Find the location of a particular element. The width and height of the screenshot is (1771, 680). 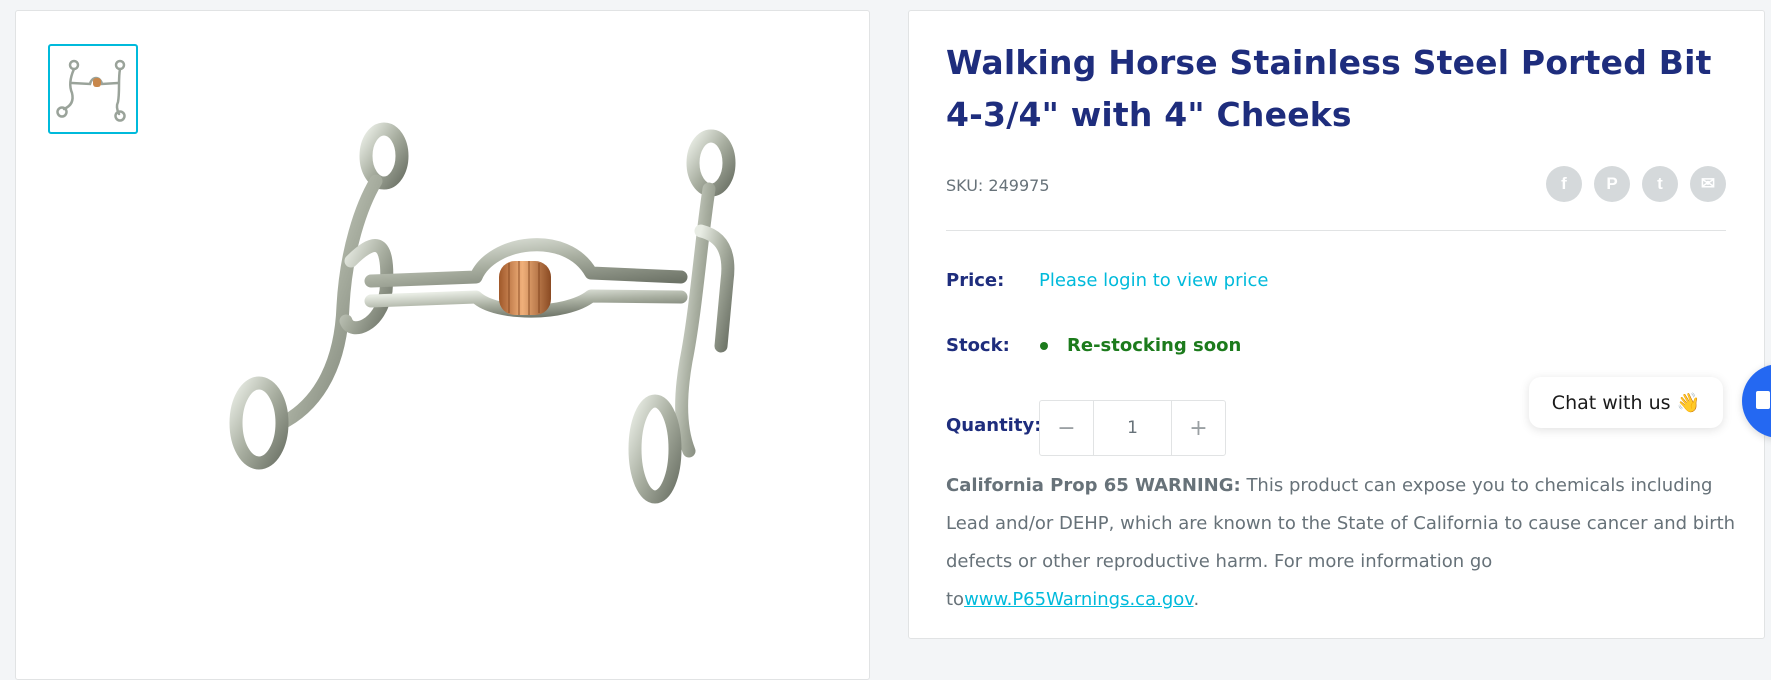

twitter-icon: t is located at coordinates (1660, 184).